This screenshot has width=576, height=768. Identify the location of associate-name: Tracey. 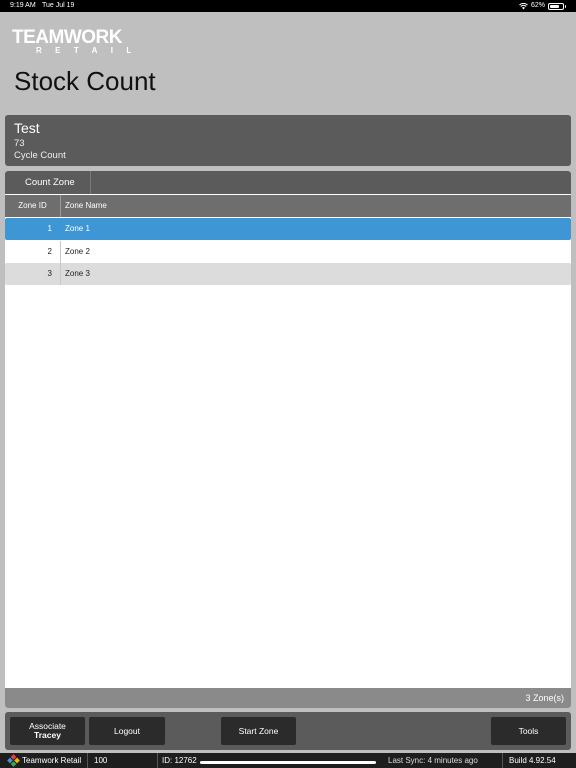
(47, 735).